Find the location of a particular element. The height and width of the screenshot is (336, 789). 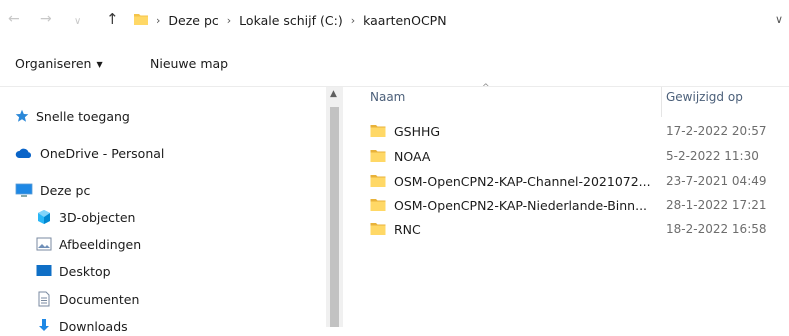

nav-item-label: 3D-objecten is located at coordinates (97, 217).